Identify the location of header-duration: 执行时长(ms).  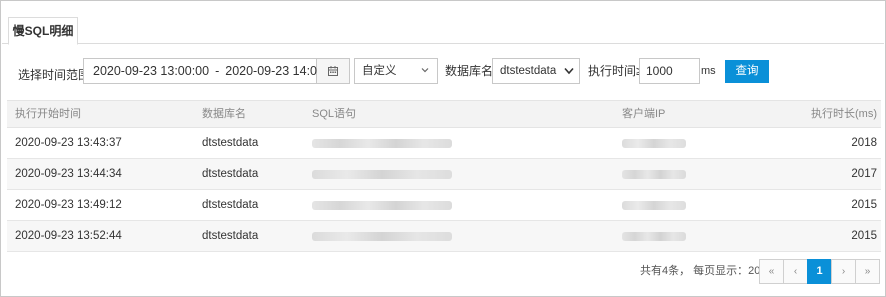
(844, 114).